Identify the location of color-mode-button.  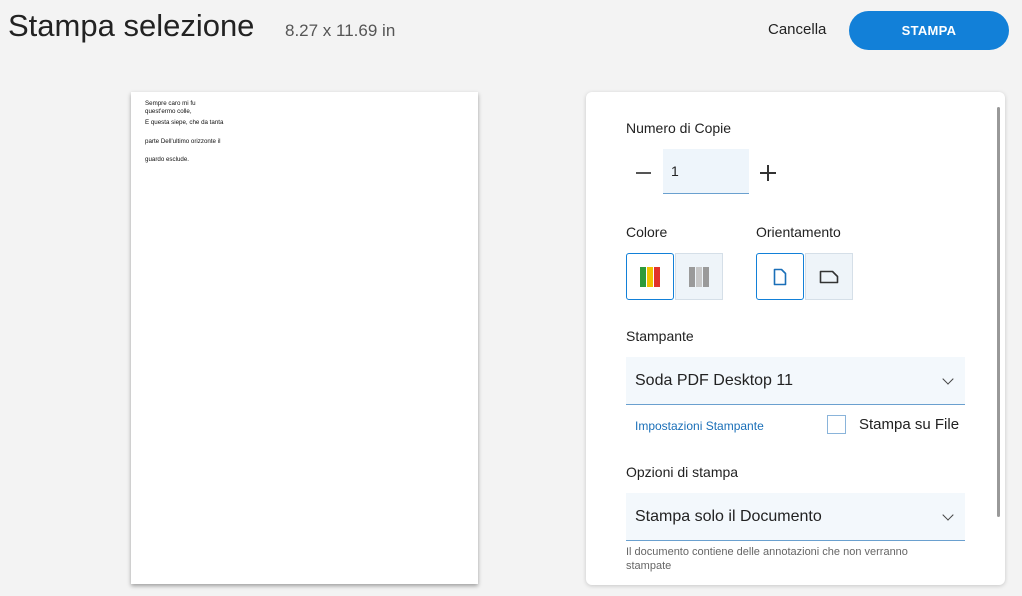
(650, 276).